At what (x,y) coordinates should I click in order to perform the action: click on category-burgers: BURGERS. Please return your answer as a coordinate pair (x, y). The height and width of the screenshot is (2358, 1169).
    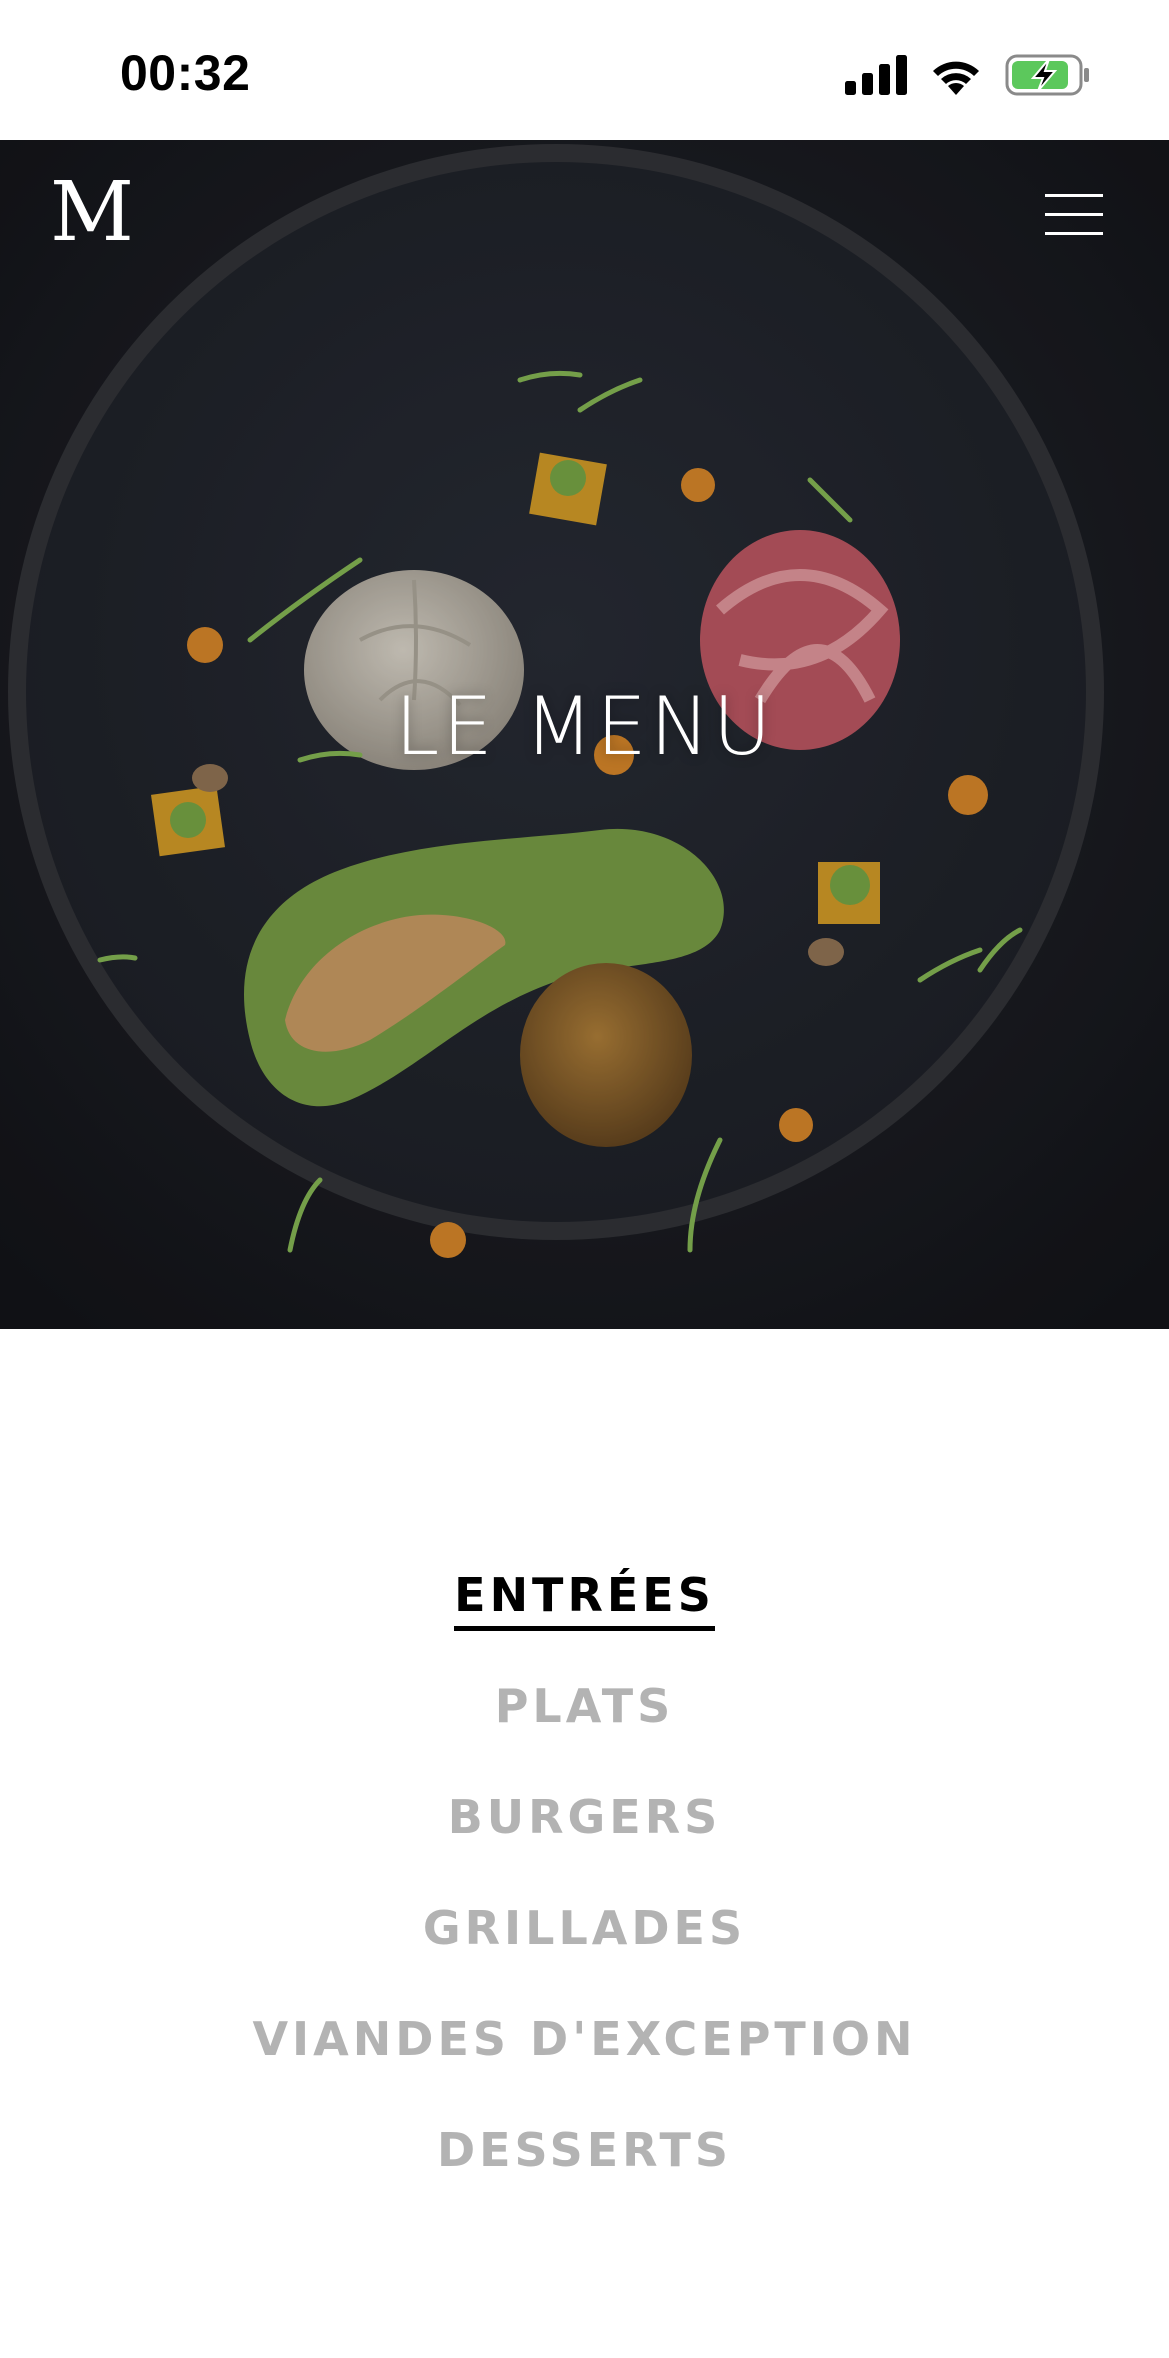
    Looking at the image, I should click on (584, 1817).